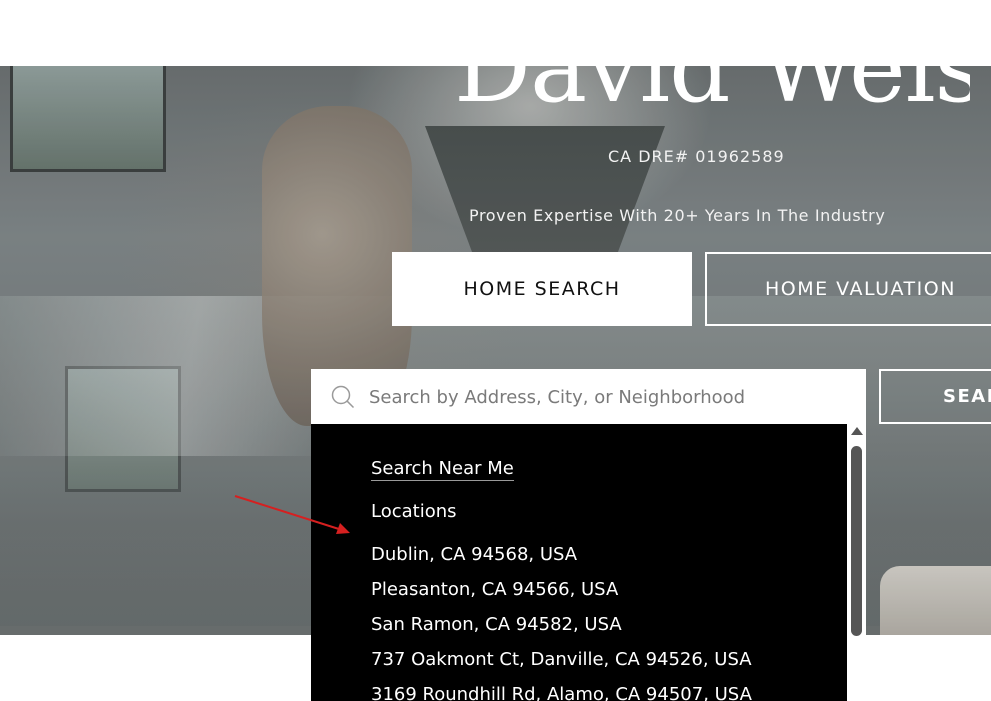 This screenshot has width=991, height=701. I want to click on search-icon, so click(343, 397).